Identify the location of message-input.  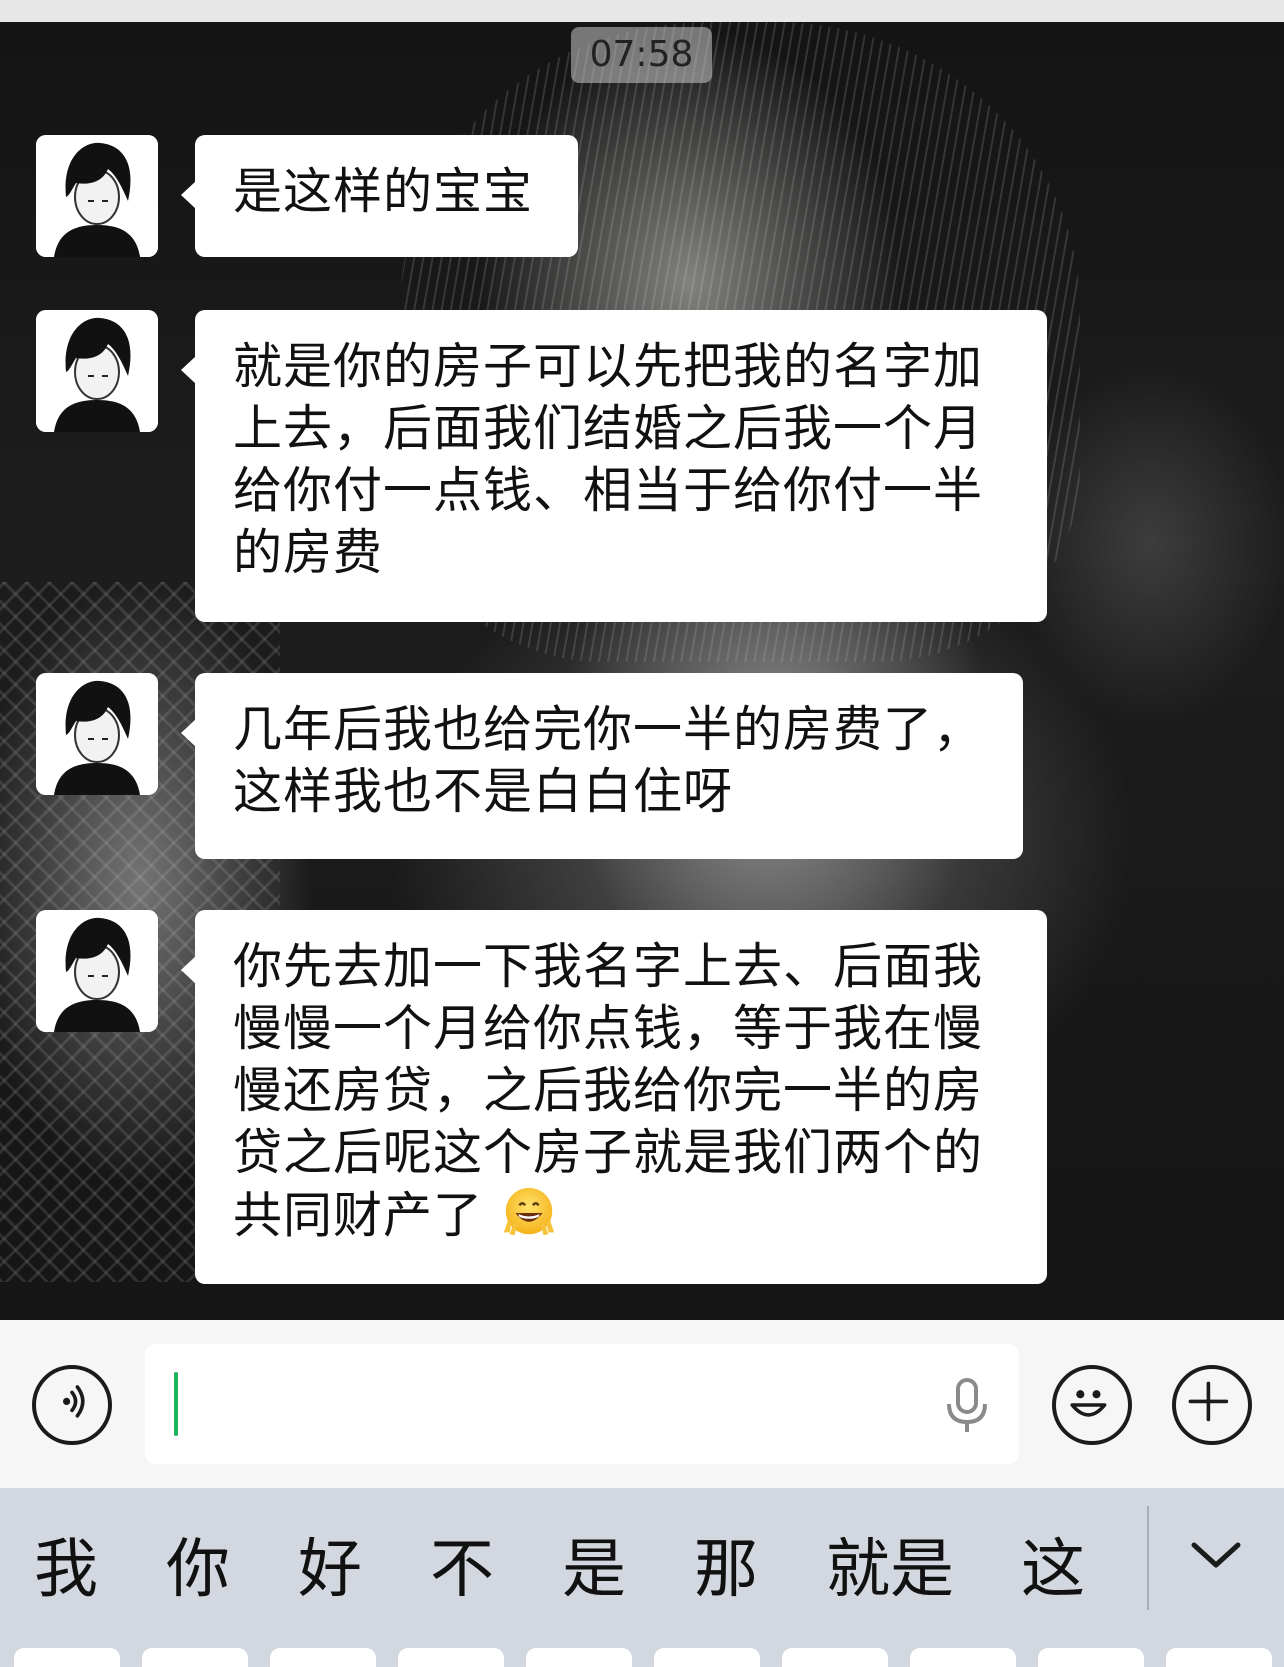
(582, 1404).